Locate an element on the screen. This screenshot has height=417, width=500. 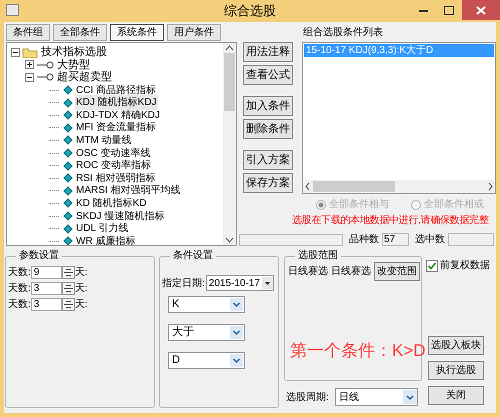
condition-select: 大于 is located at coordinates (206, 332).